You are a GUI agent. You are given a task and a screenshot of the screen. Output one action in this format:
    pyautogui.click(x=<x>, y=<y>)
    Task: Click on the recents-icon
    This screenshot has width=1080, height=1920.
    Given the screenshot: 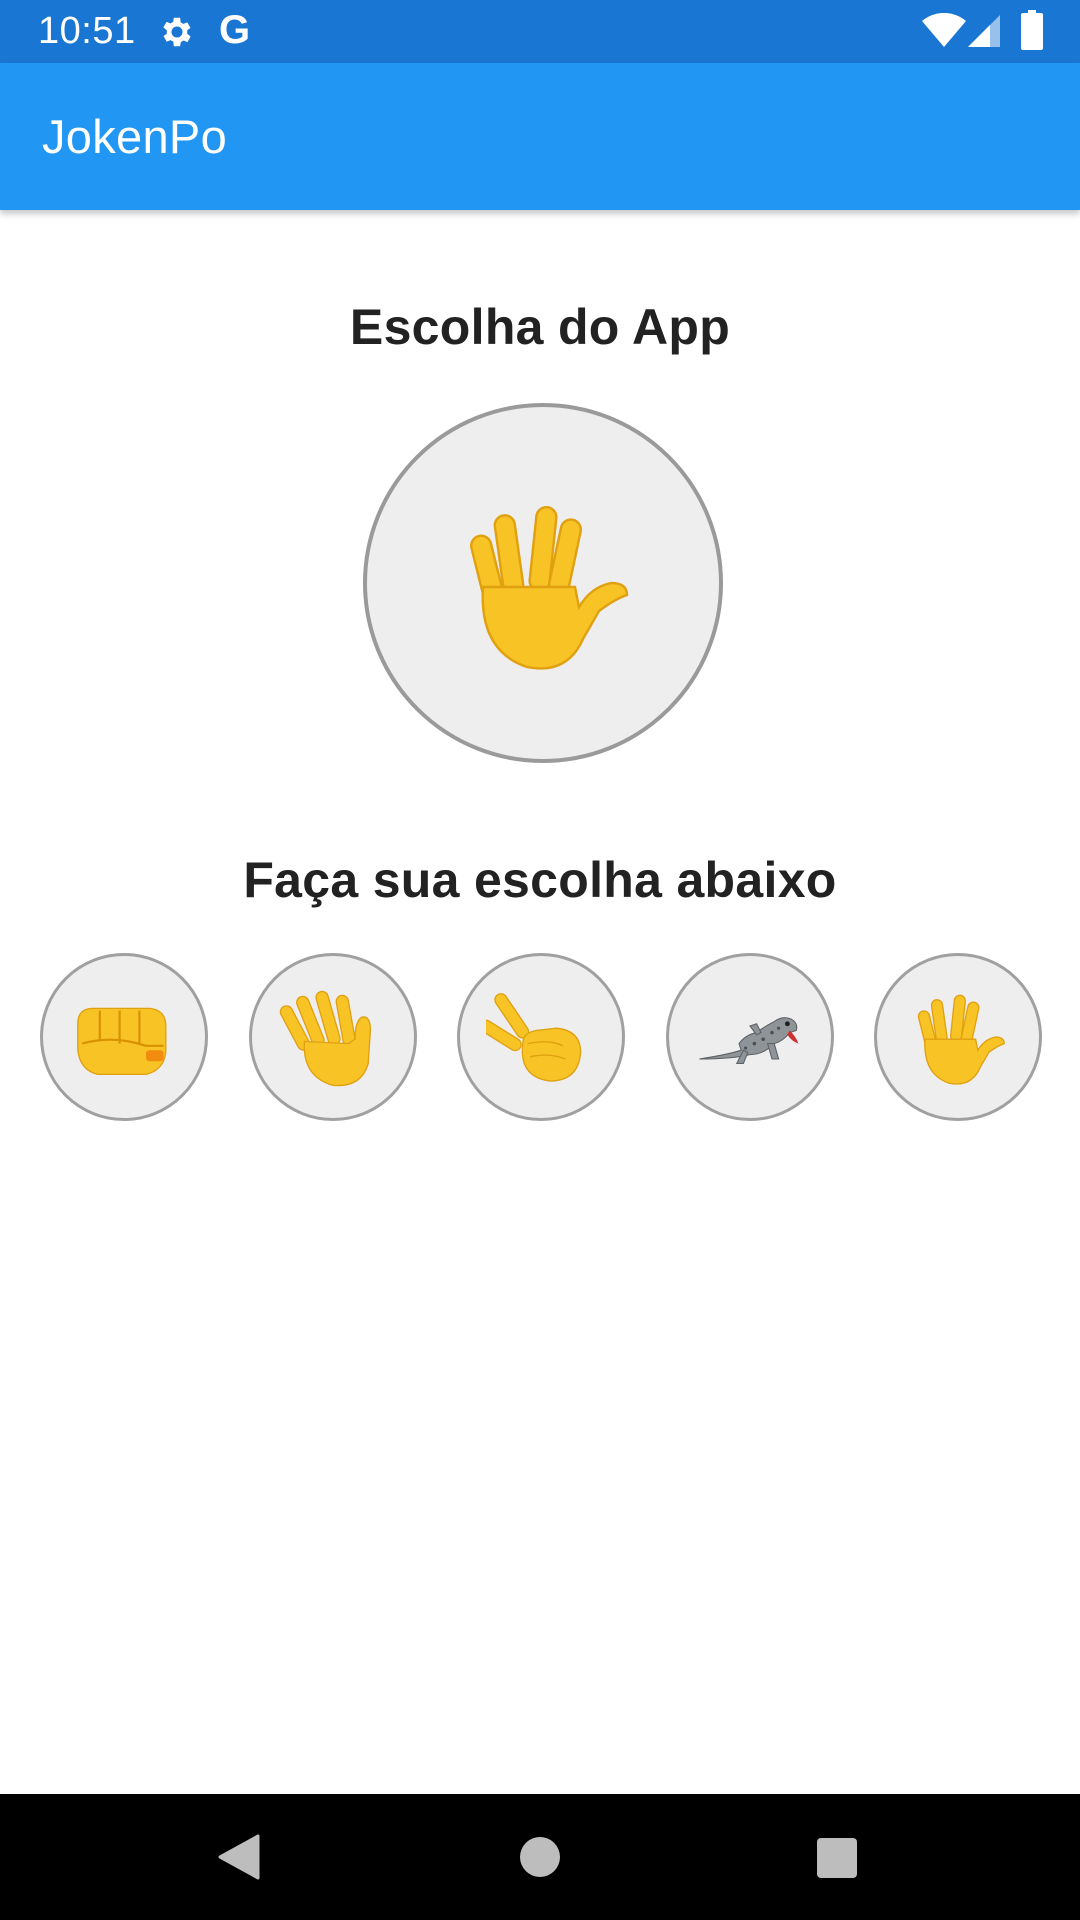 What is the action you would take?
    pyautogui.click(x=837, y=1858)
    